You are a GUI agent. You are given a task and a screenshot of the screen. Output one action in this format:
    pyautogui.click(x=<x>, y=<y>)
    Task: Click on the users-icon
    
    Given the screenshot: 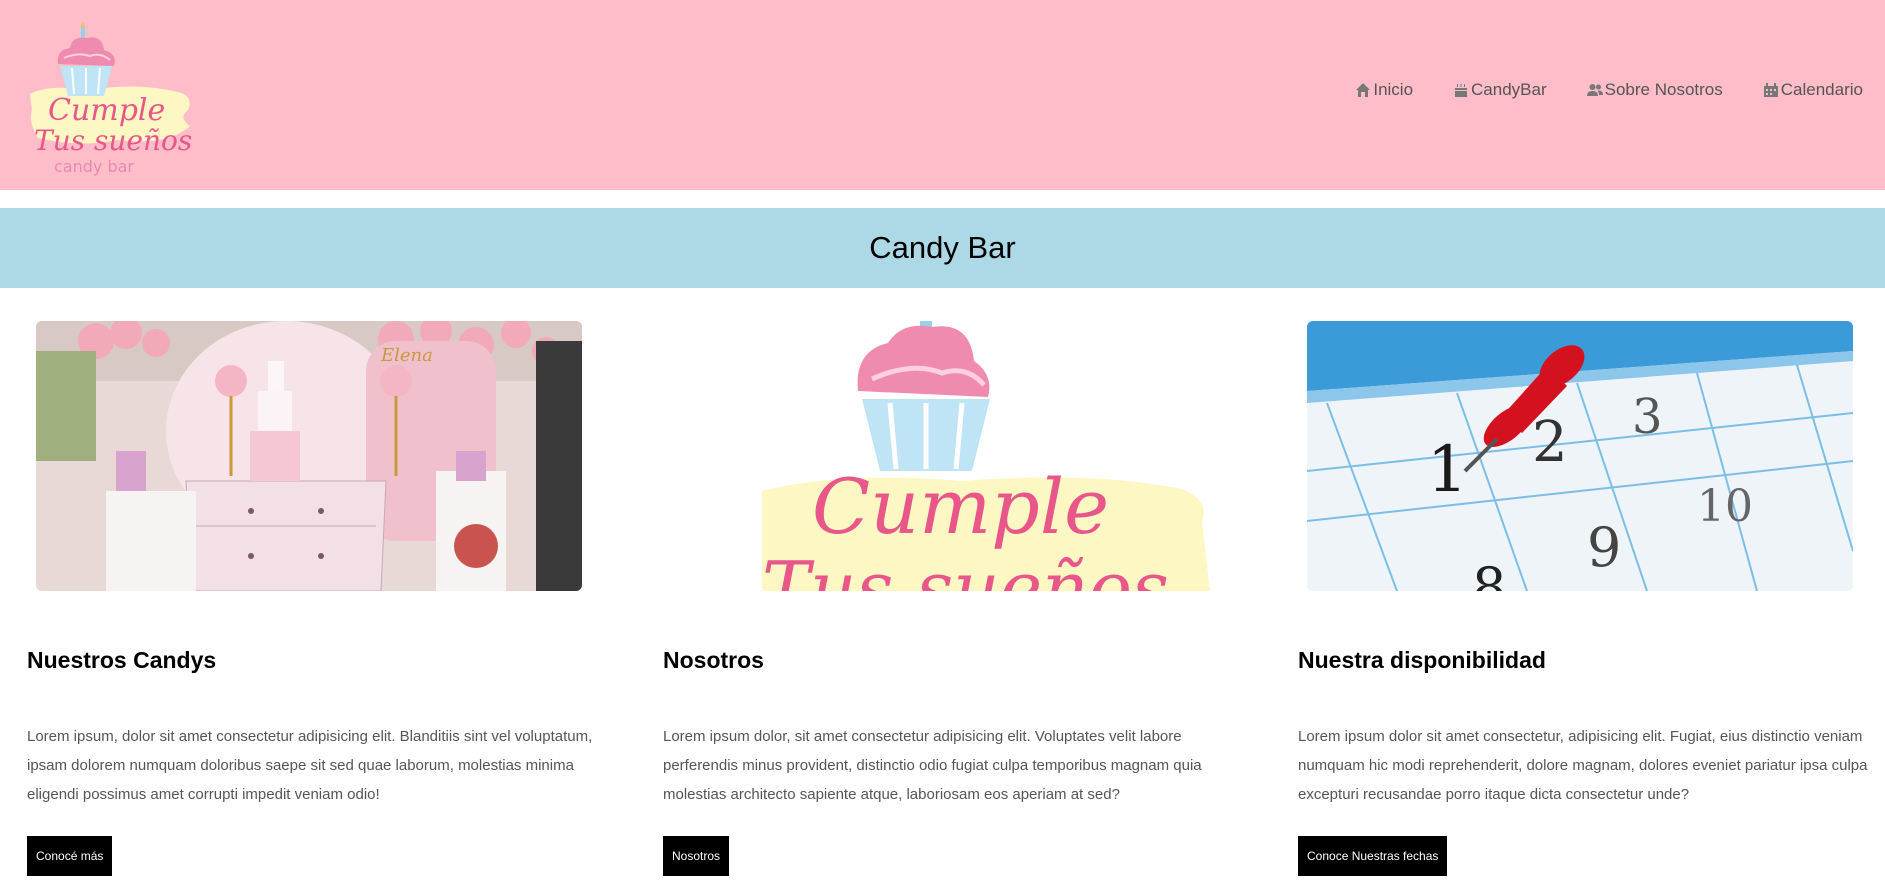 What is the action you would take?
    pyautogui.click(x=1594, y=90)
    